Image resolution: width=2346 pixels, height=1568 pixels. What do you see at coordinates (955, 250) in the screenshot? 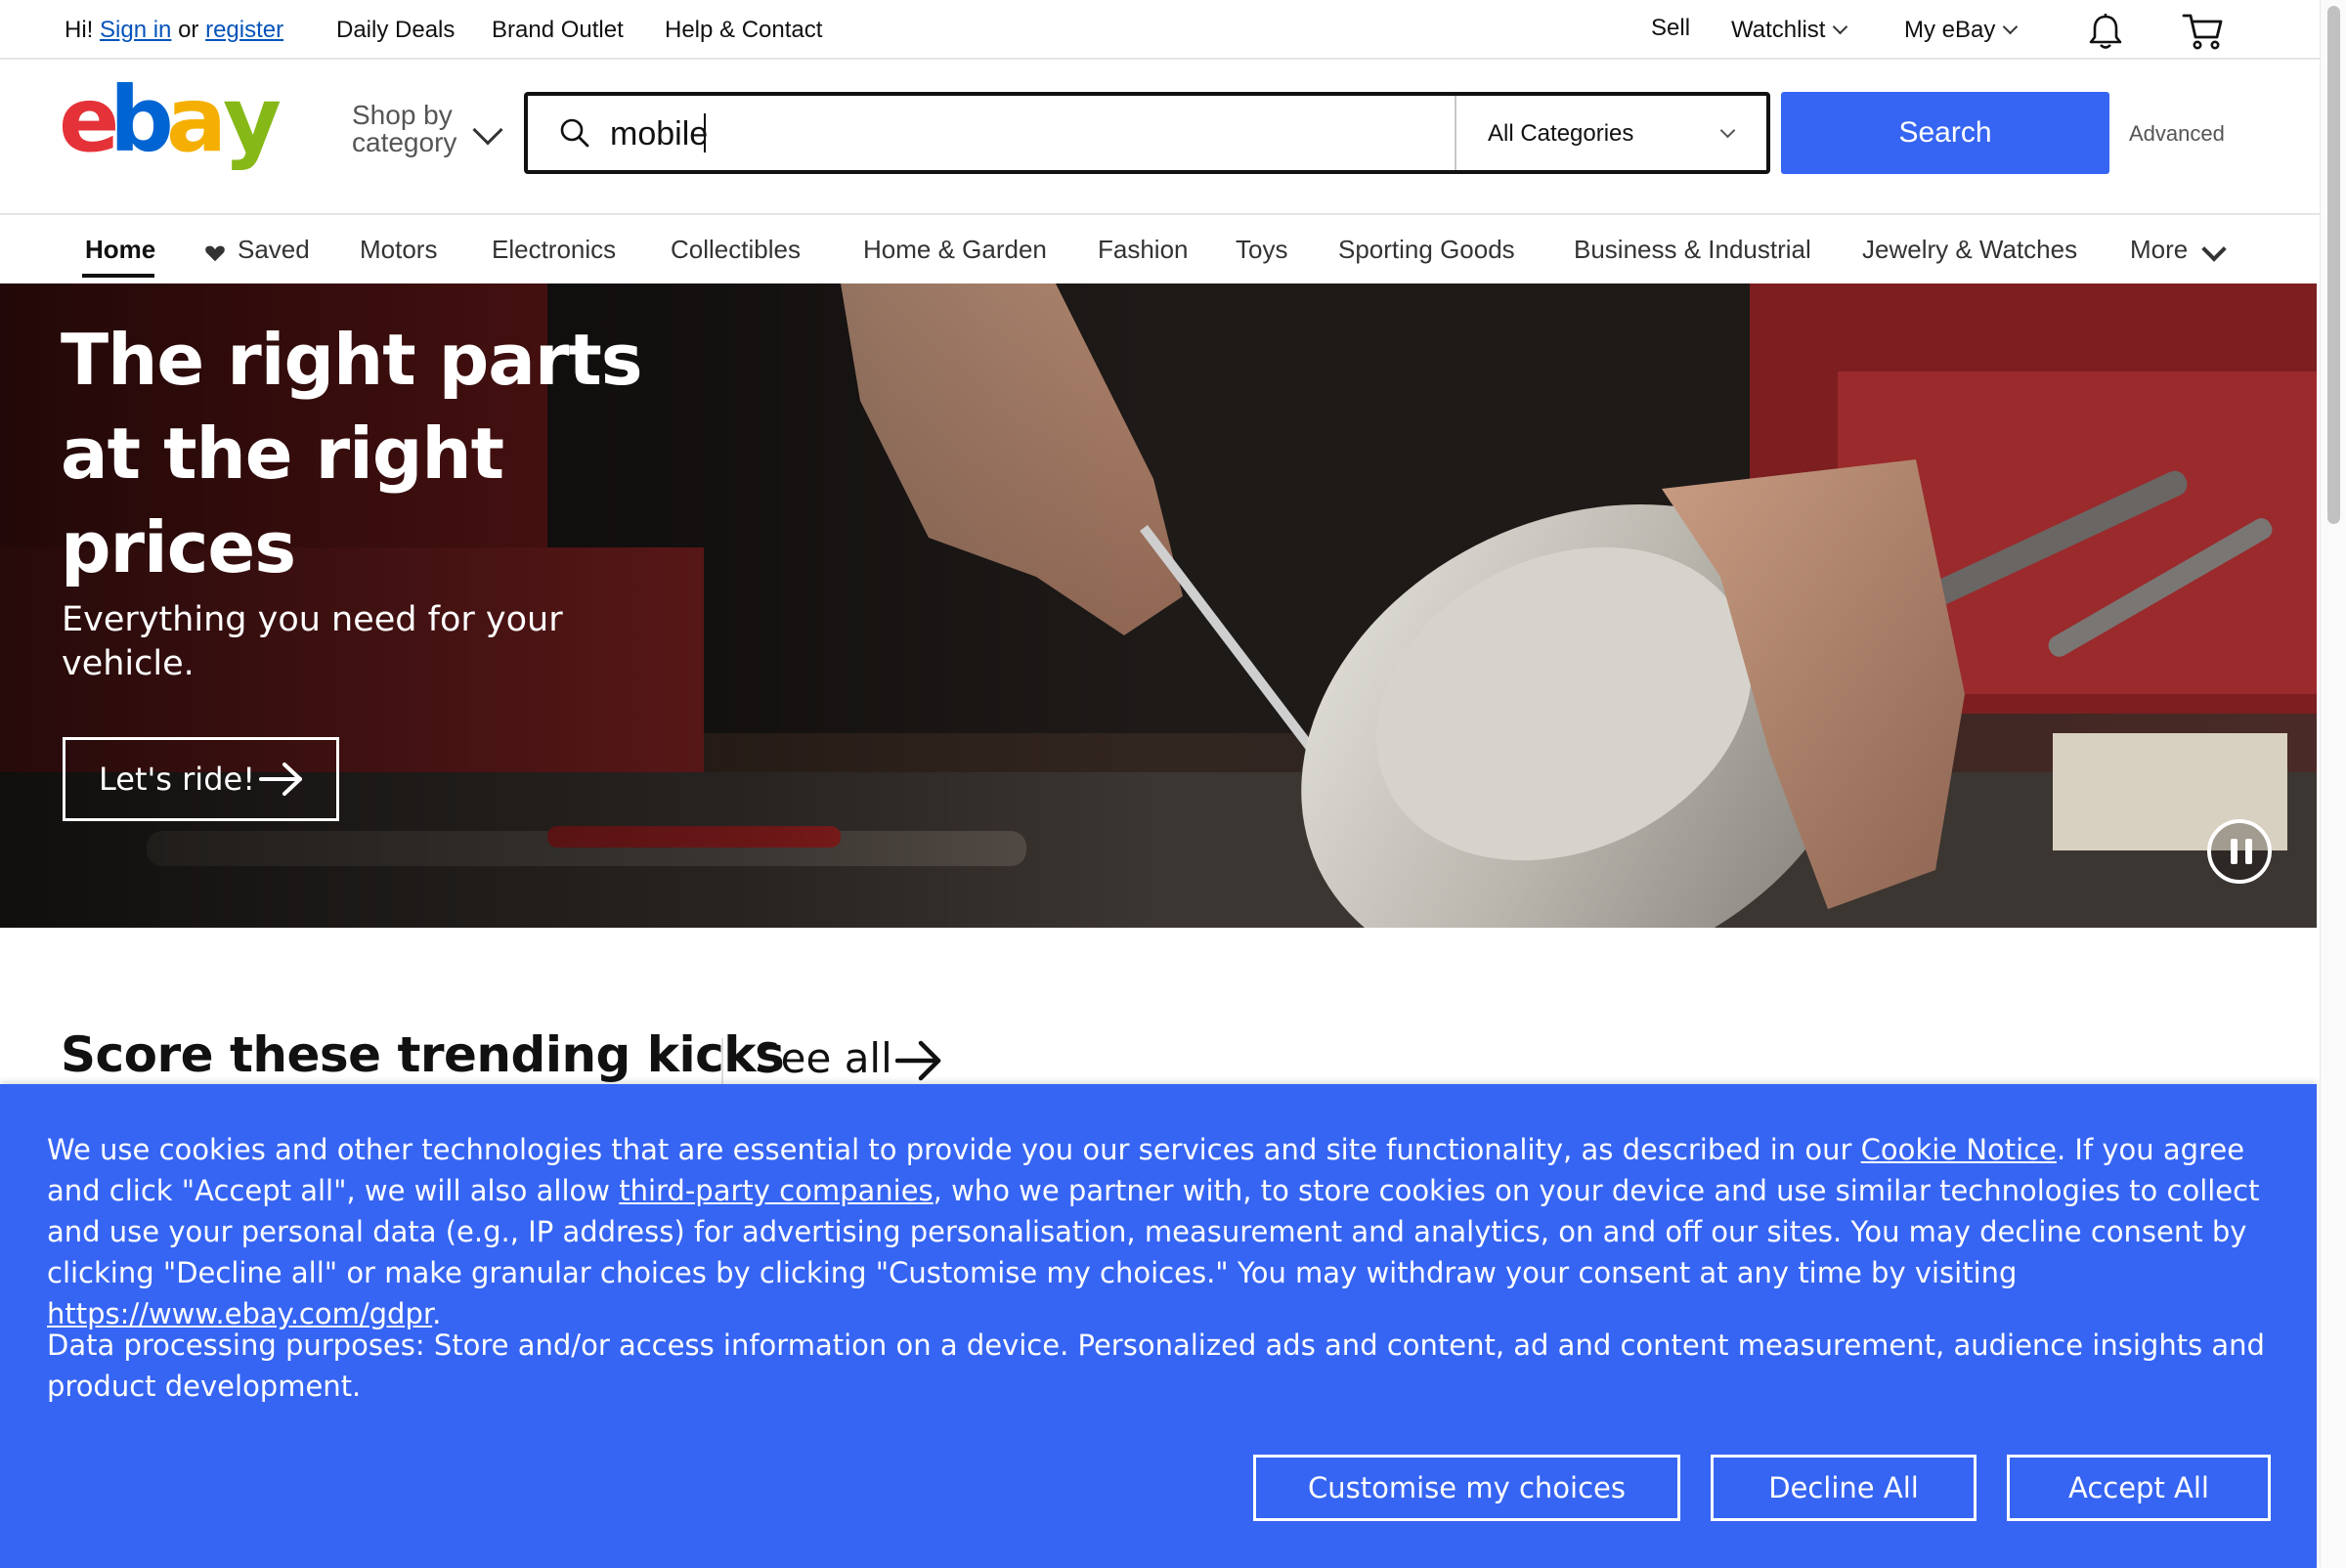
I see `nav-home-garden: Home & Garden` at bounding box center [955, 250].